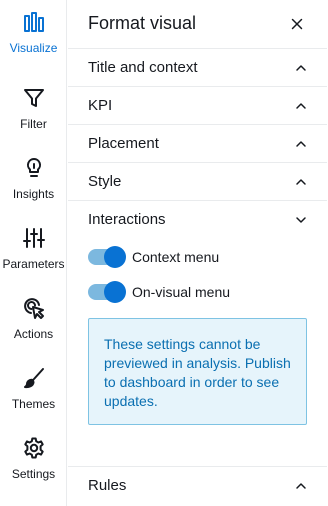 Image resolution: width=328 pixels, height=506 pixels. Describe the element at coordinates (143, 67) in the screenshot. I see `section-label: Title and context` at that location.